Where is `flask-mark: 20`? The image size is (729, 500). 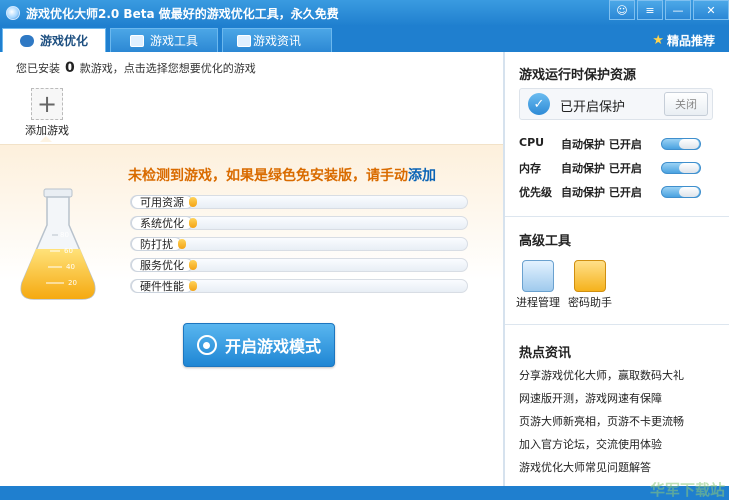
flask-mark: 20 is located at coordinates (72, 283).